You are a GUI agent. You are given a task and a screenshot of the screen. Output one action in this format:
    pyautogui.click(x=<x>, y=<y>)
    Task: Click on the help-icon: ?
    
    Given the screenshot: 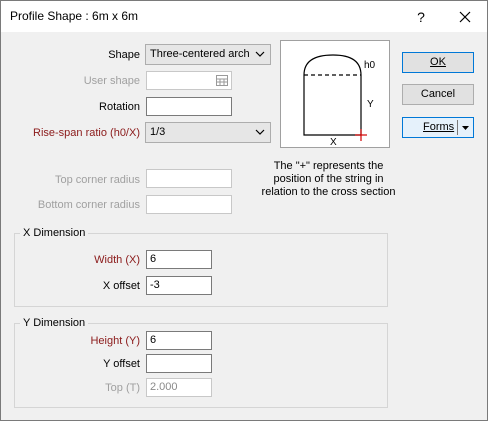 What is the action you would take?
    pyautogui.click(x=421, y=16)
    